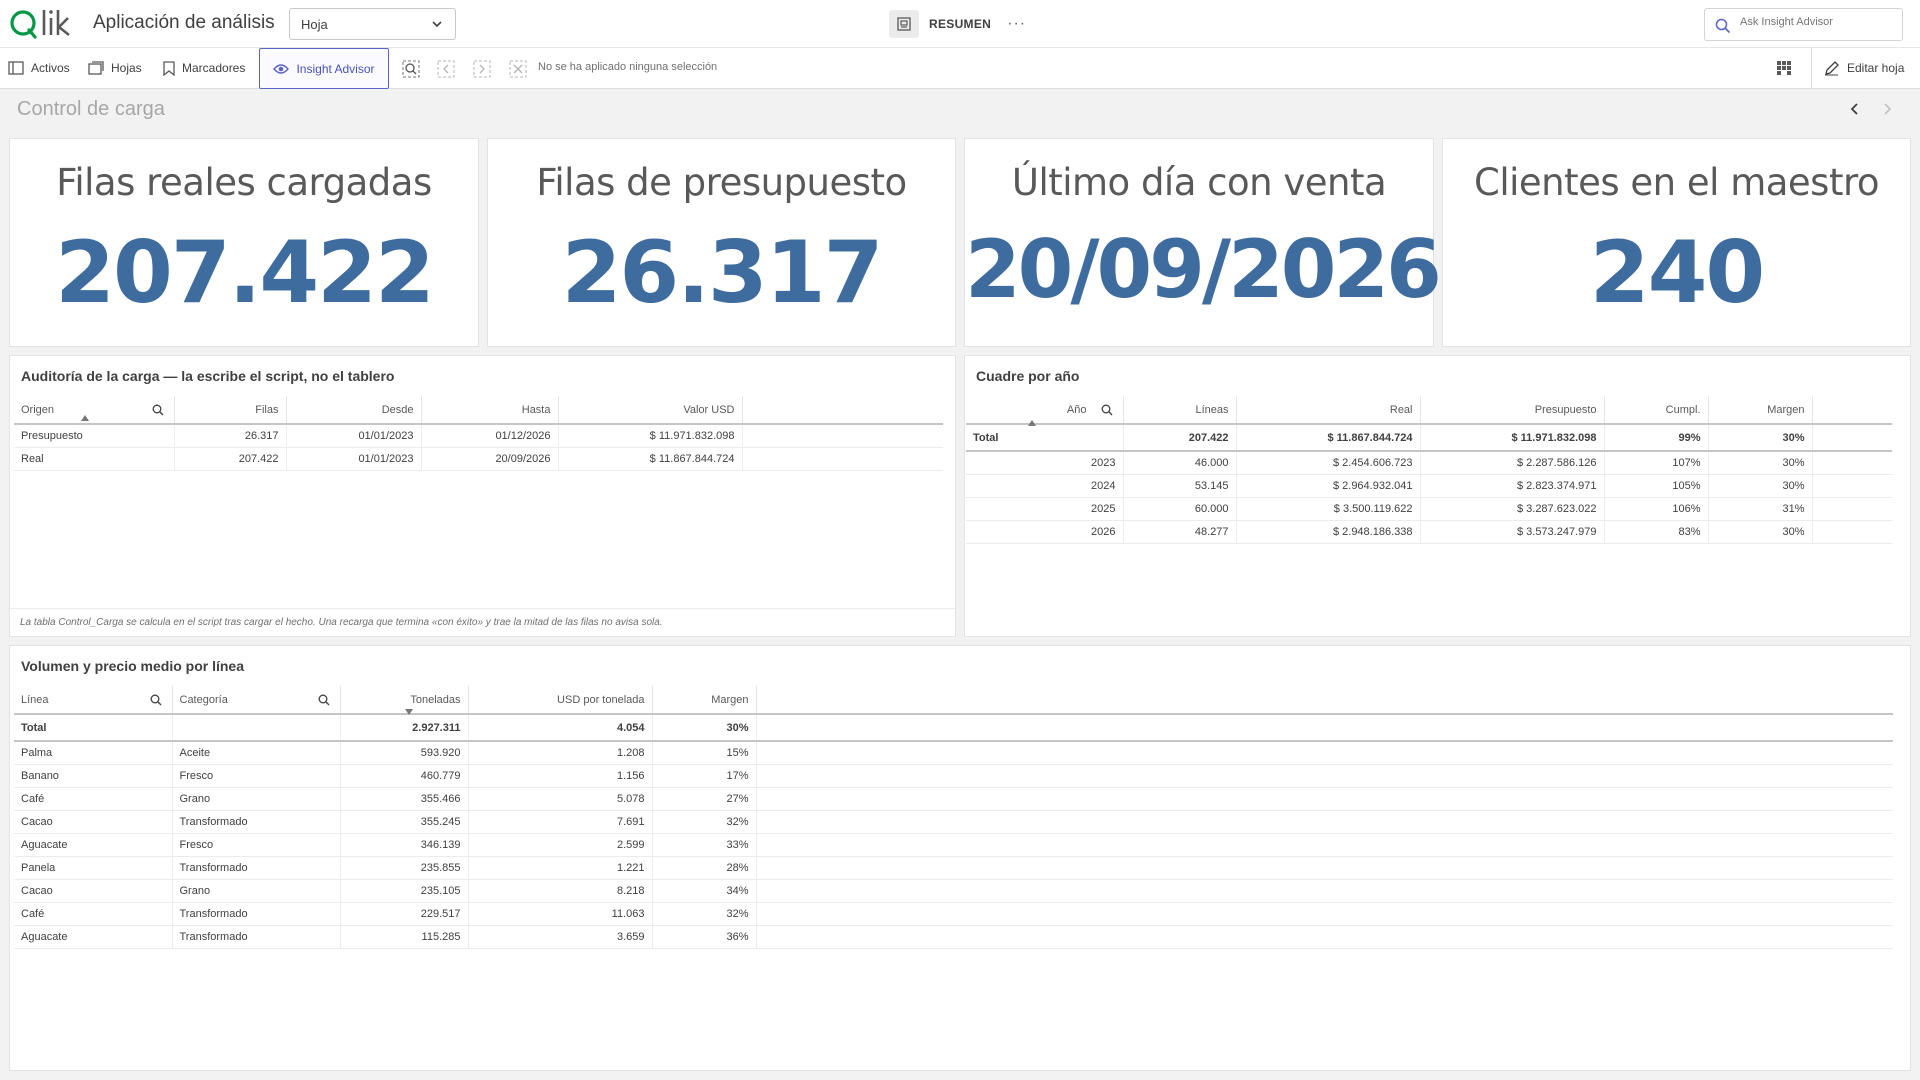 This screenshot has width=1920, height=1080. I want to click on column-header: Cumpl., so click(1656, 410).